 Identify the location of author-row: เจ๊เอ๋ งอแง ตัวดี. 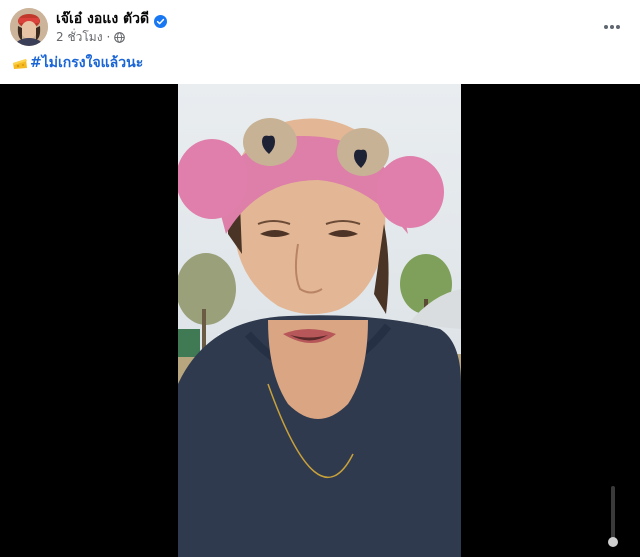
(112, 19).